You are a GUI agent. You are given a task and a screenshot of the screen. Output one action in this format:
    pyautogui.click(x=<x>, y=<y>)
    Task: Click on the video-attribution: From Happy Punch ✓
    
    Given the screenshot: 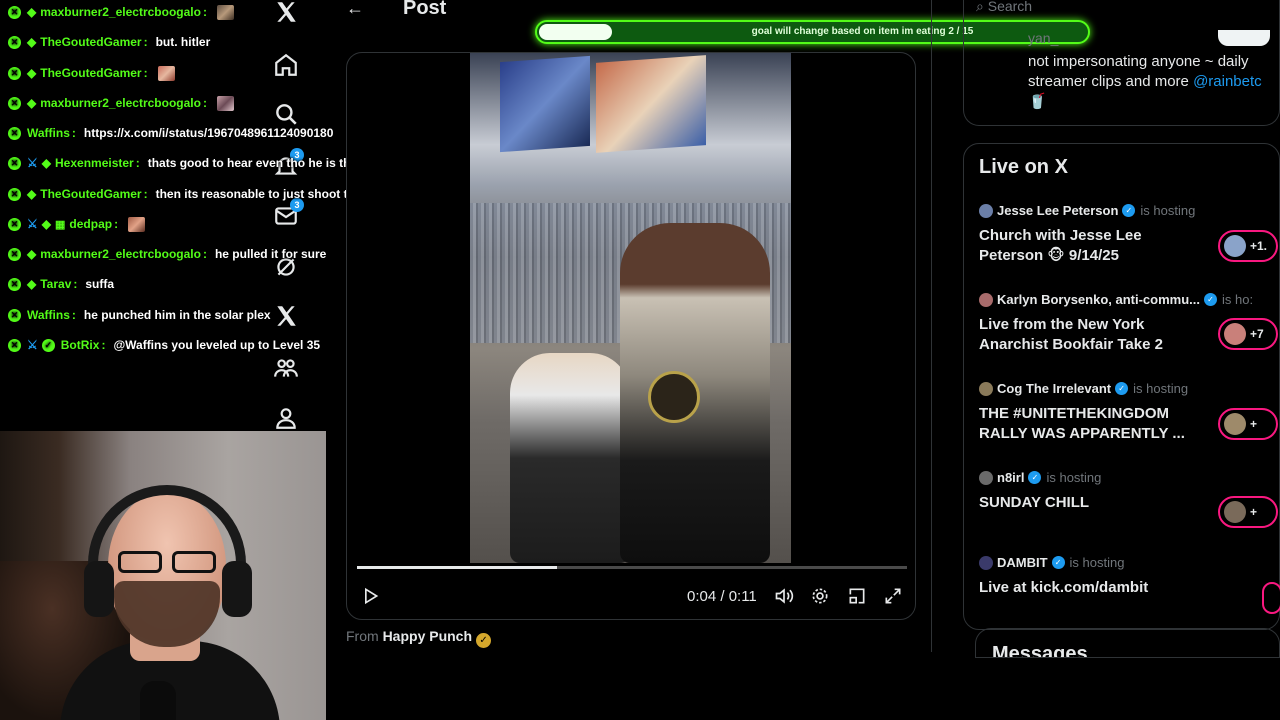 What is the action you would take?
    pyautogui.click(x=419, y=638)
    